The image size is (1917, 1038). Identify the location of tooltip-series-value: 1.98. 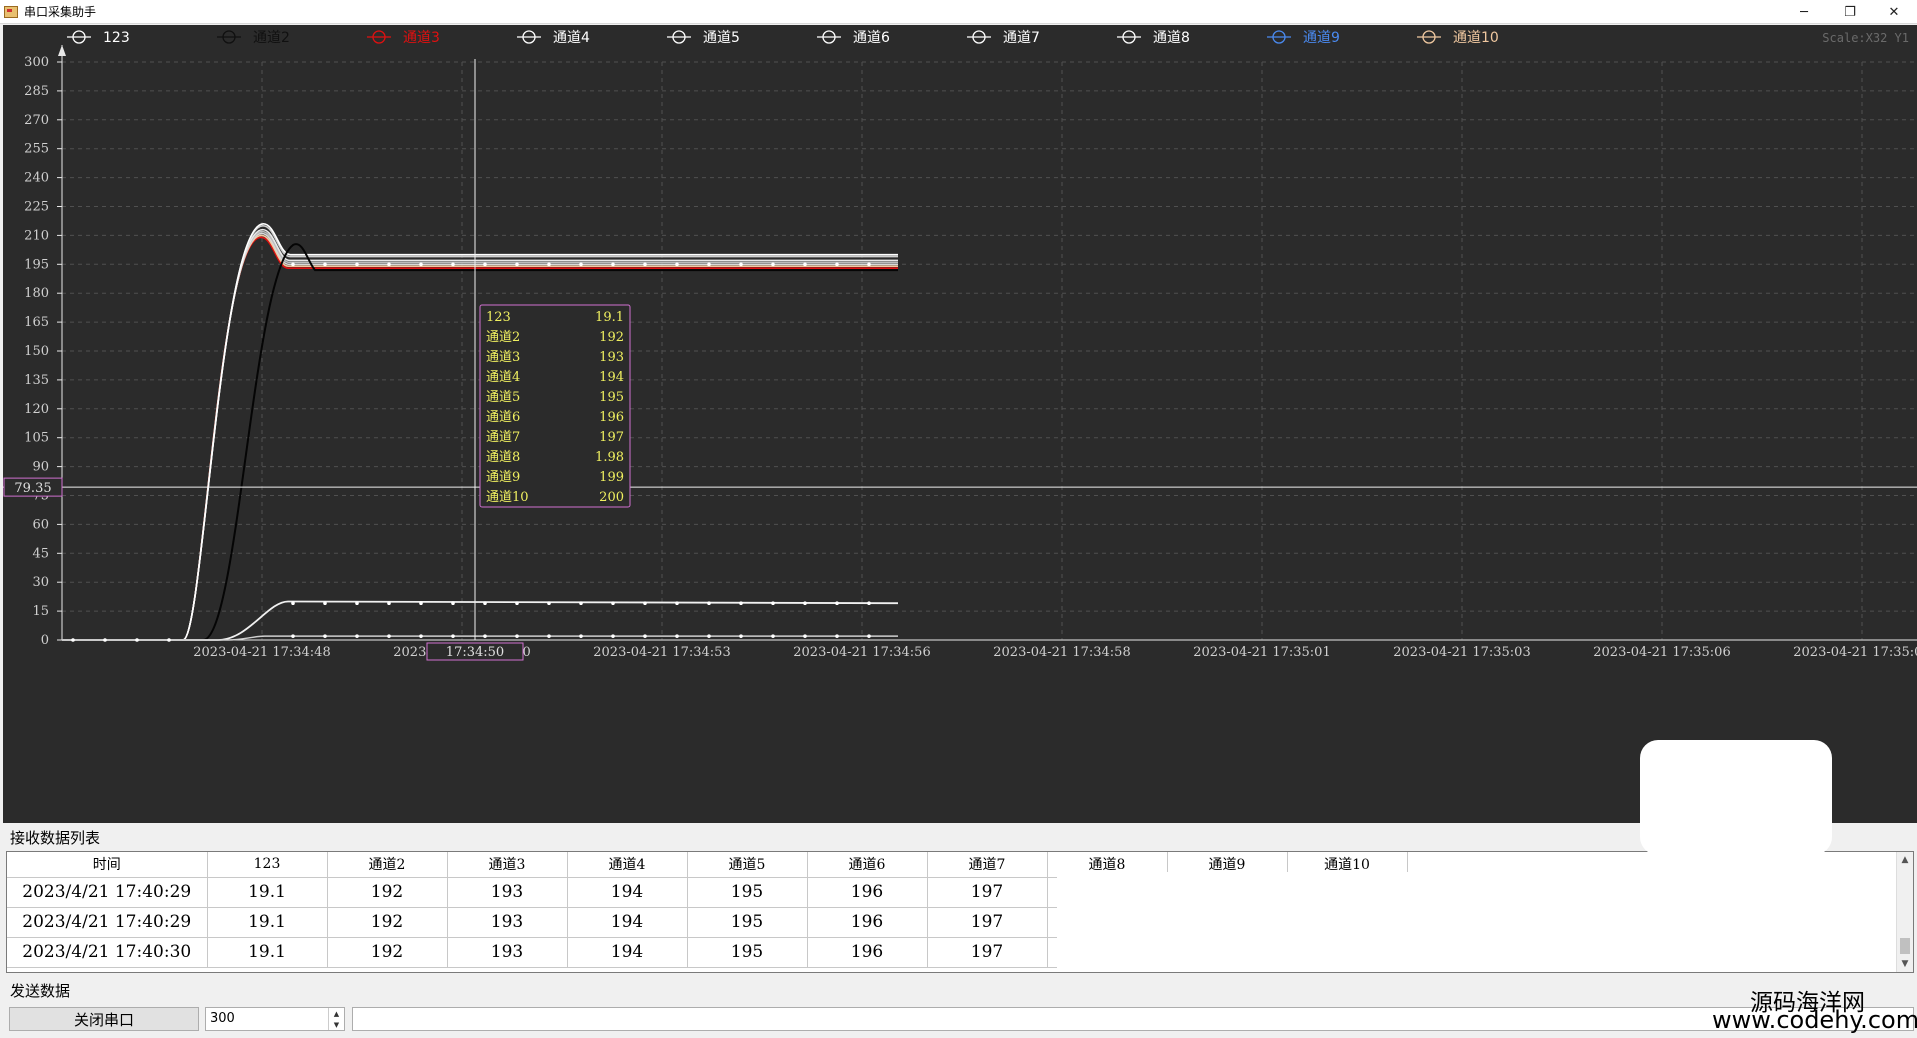
(609, 457).